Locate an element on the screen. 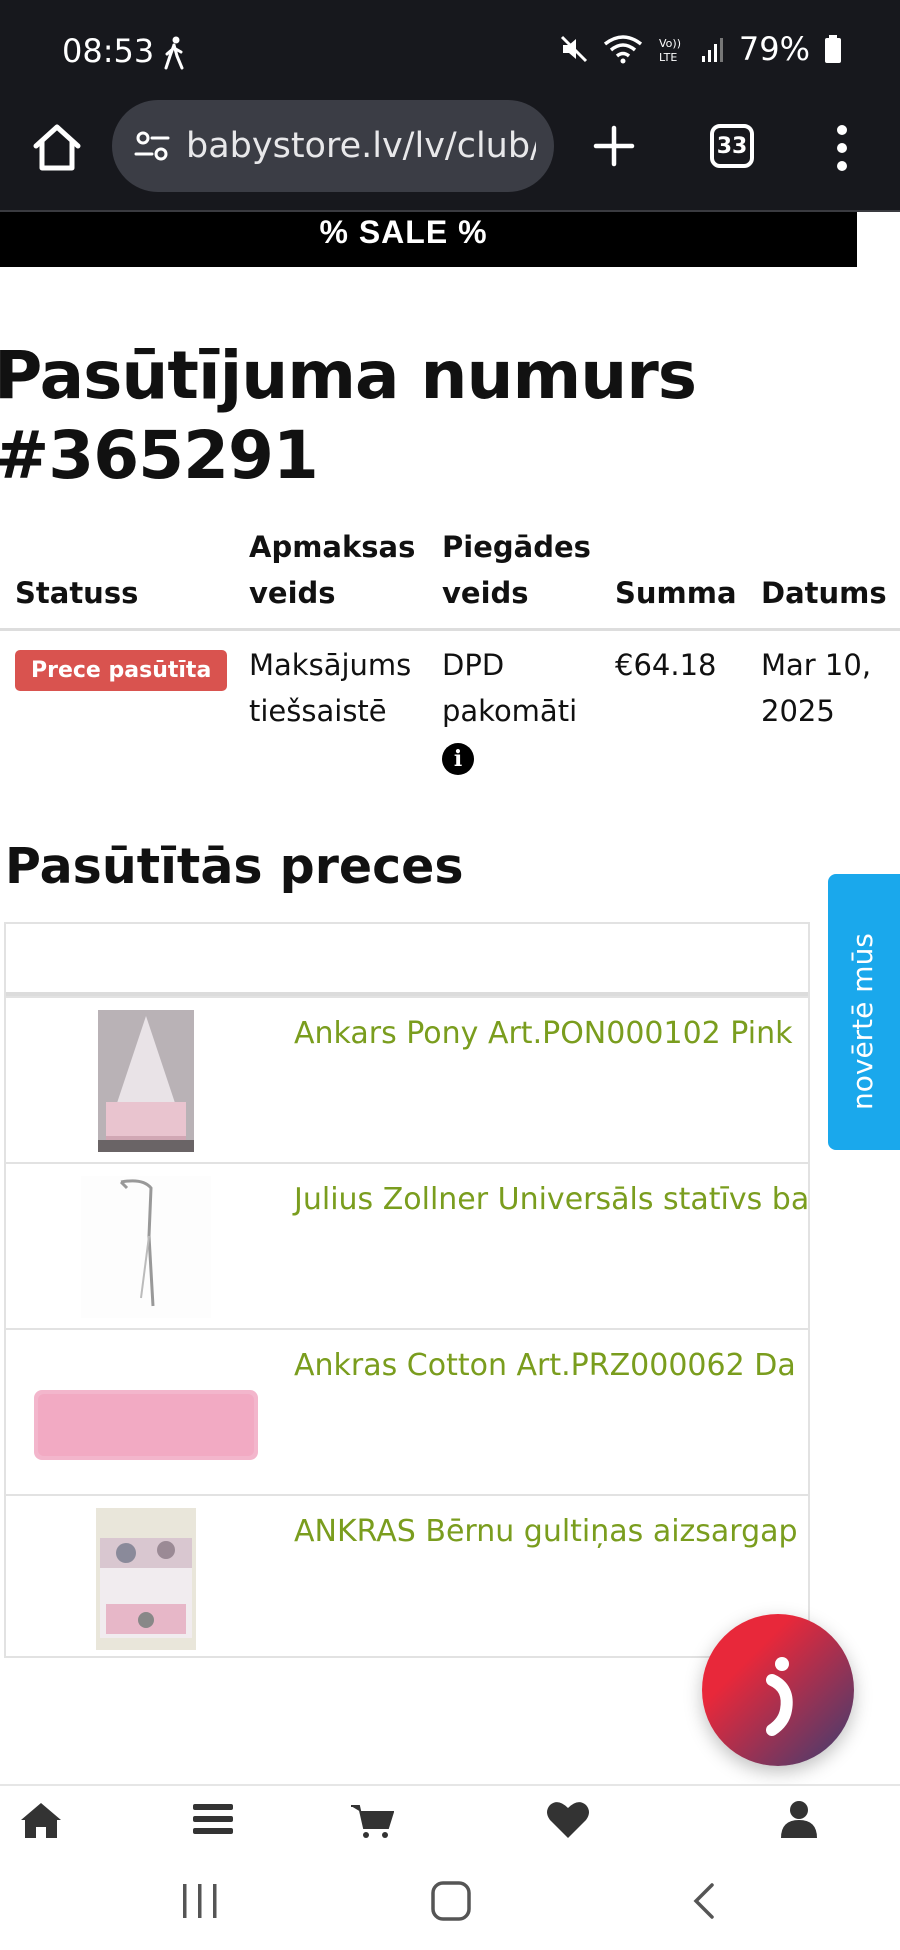 The height and width of the screenshot is (1950, 900). table-row: ANKRAS Bērnu gultiņas aizsargap is located at coordinates (407, 1575).